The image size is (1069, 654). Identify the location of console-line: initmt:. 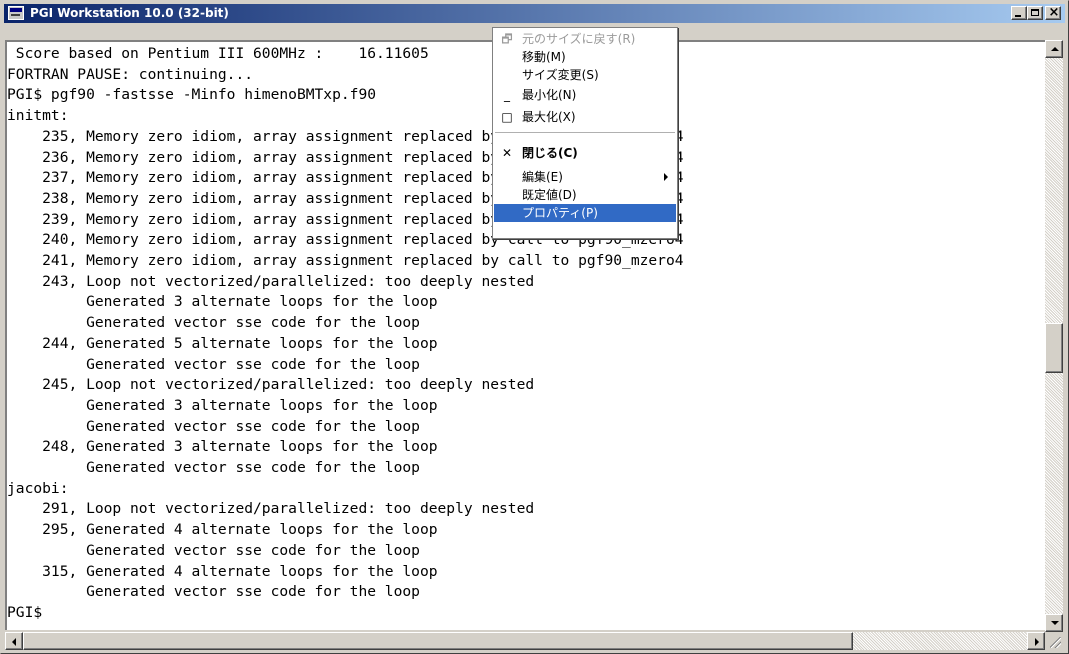
(38, 116).